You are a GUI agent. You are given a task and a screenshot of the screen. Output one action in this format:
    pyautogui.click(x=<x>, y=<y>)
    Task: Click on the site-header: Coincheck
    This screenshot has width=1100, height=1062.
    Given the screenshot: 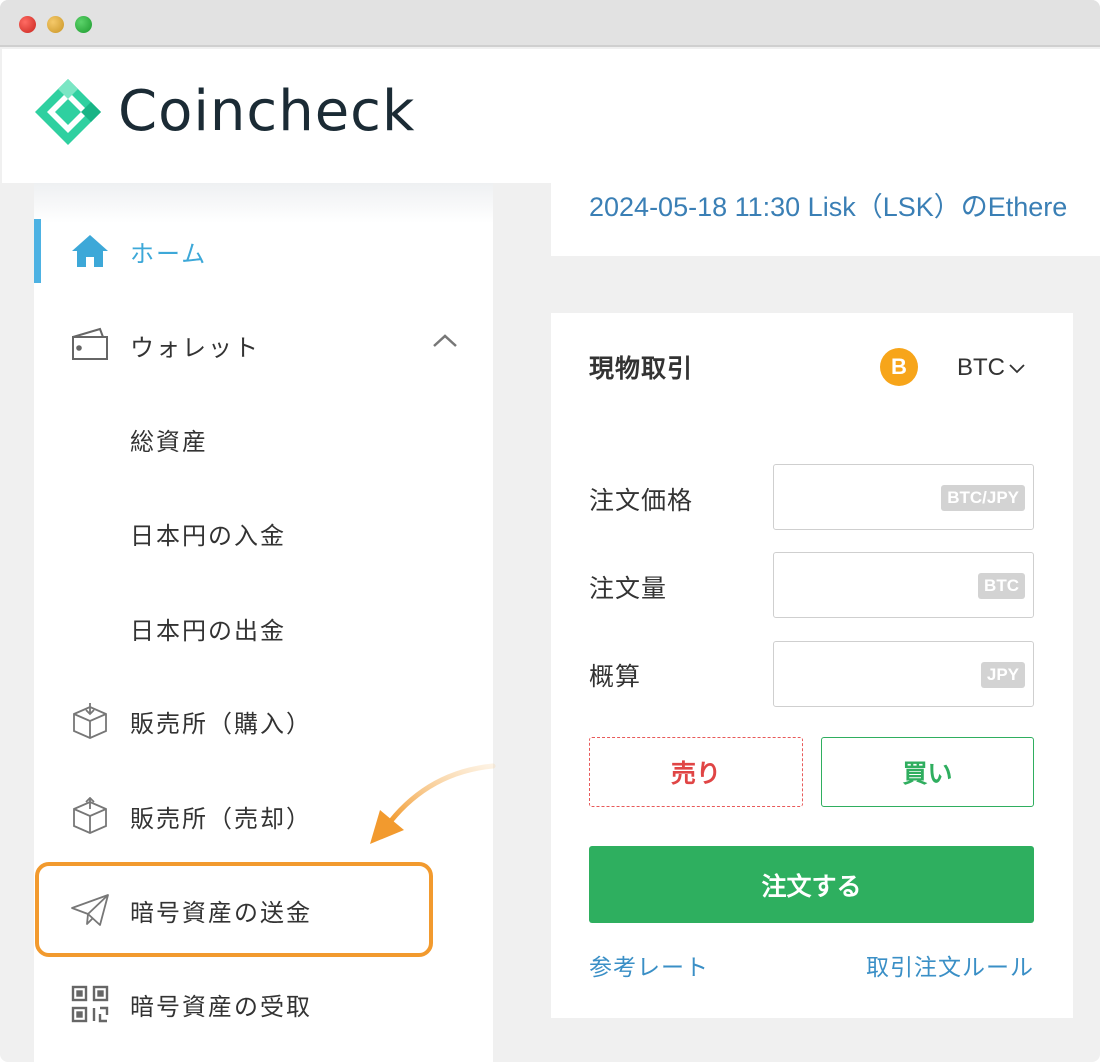 What is the action you would take?
    pyautogui.click(x=551, y=116)
    